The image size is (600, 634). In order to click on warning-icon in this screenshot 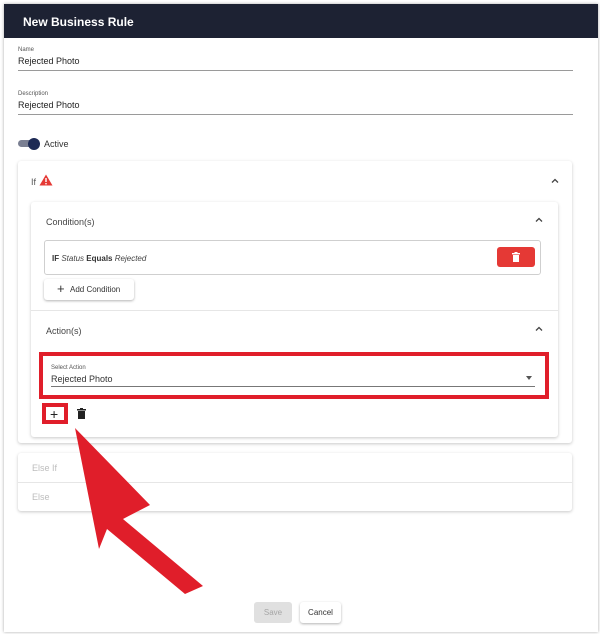, I will do `click(46, 180)`.